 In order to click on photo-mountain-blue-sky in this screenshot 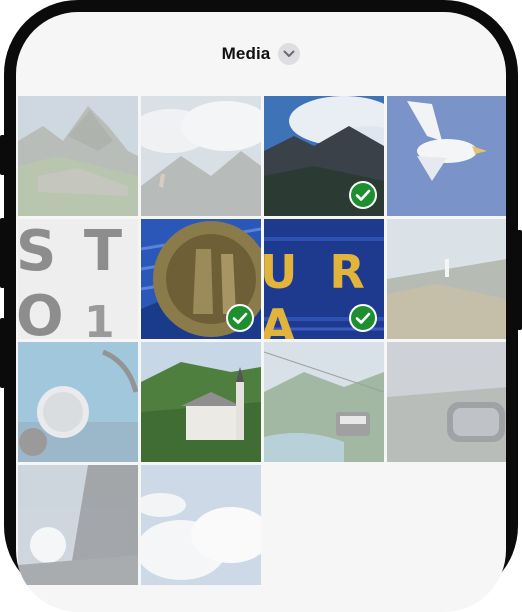, I will do `click(324, 156)`.